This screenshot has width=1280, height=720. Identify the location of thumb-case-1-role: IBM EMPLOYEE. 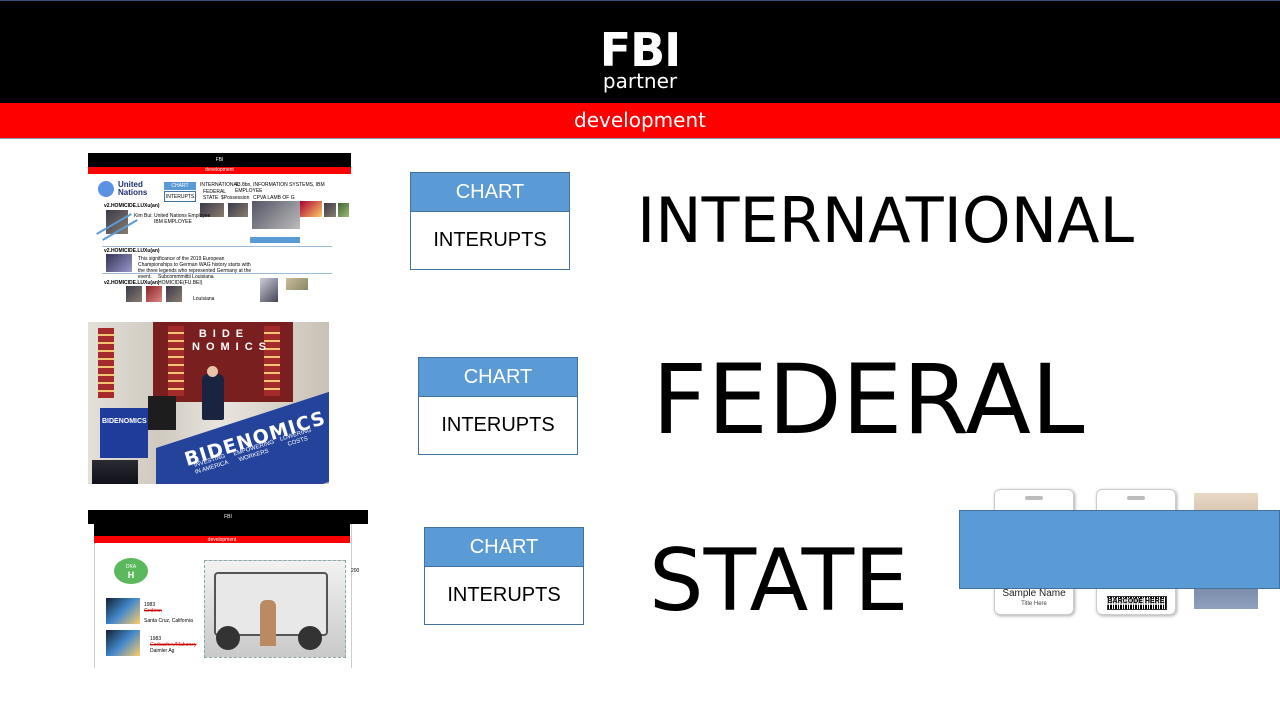
(173, 222).